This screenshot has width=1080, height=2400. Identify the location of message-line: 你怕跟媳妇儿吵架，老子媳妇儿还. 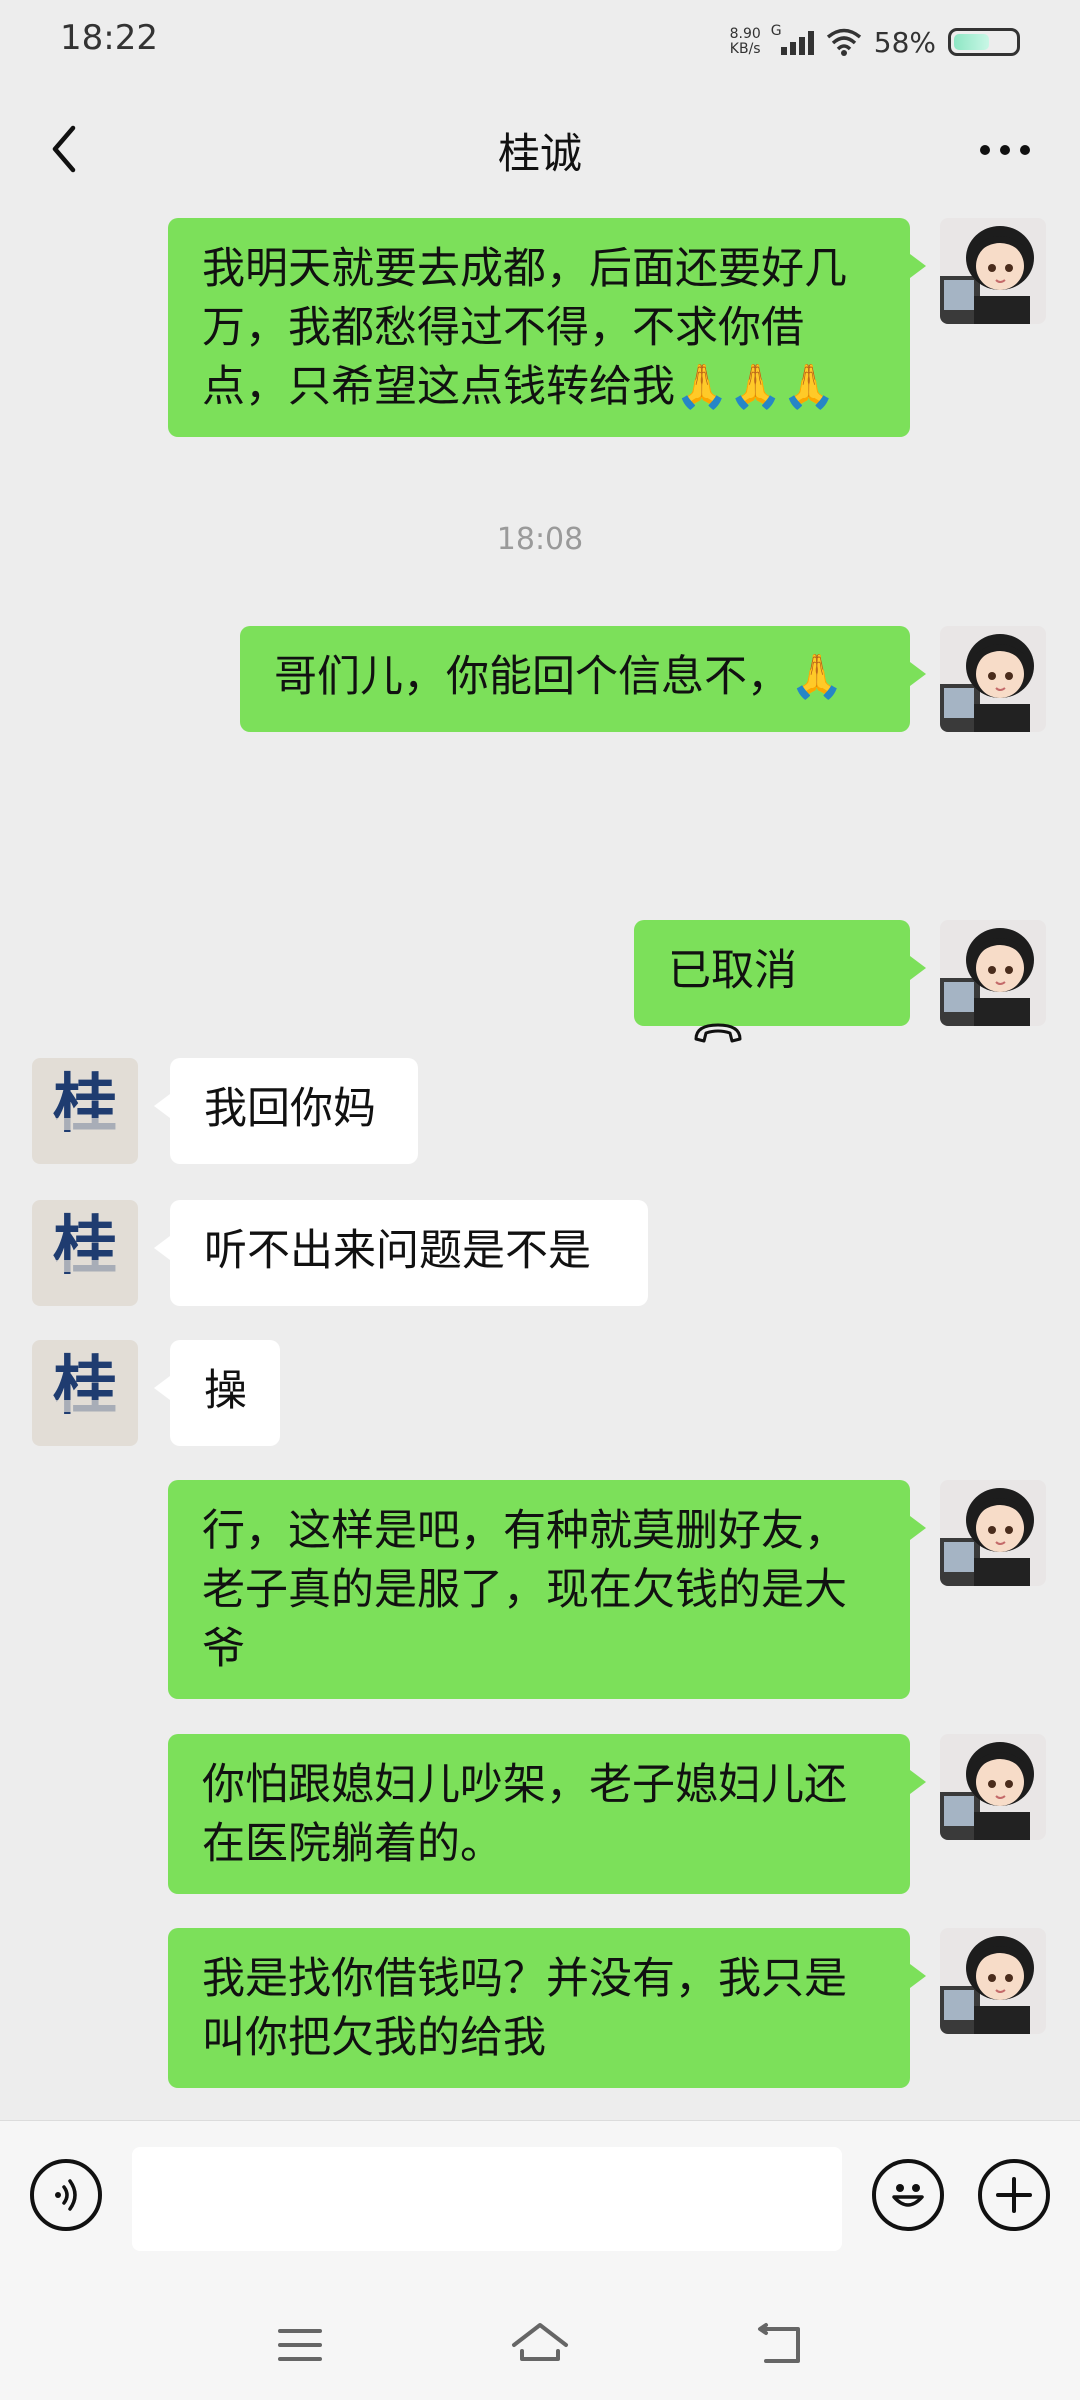
(524, 1785).